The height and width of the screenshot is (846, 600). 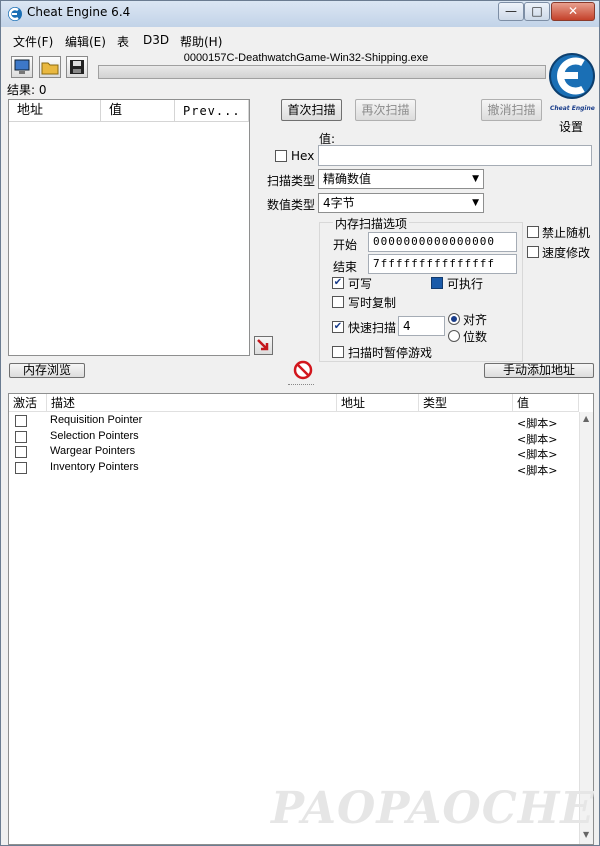 What do you see at coordinates (566, 233) in the screenshot?
I see `no-random-label: 禁止随机` at bounding box center [566, 233].